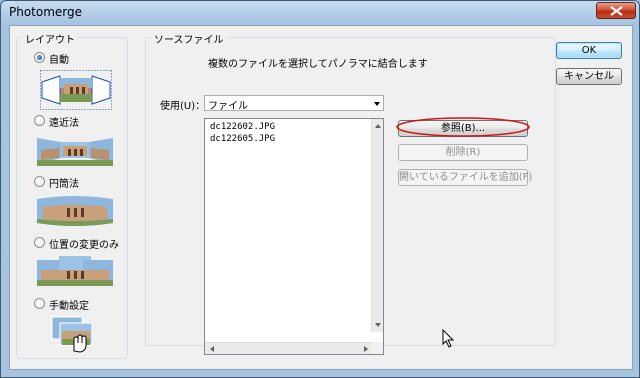 Image resolution: width=640 pixels, height=378 pixels. Describe the element at coordinates (80, 343) in the screenshot. I see `hand-cursor-icon` at that location.